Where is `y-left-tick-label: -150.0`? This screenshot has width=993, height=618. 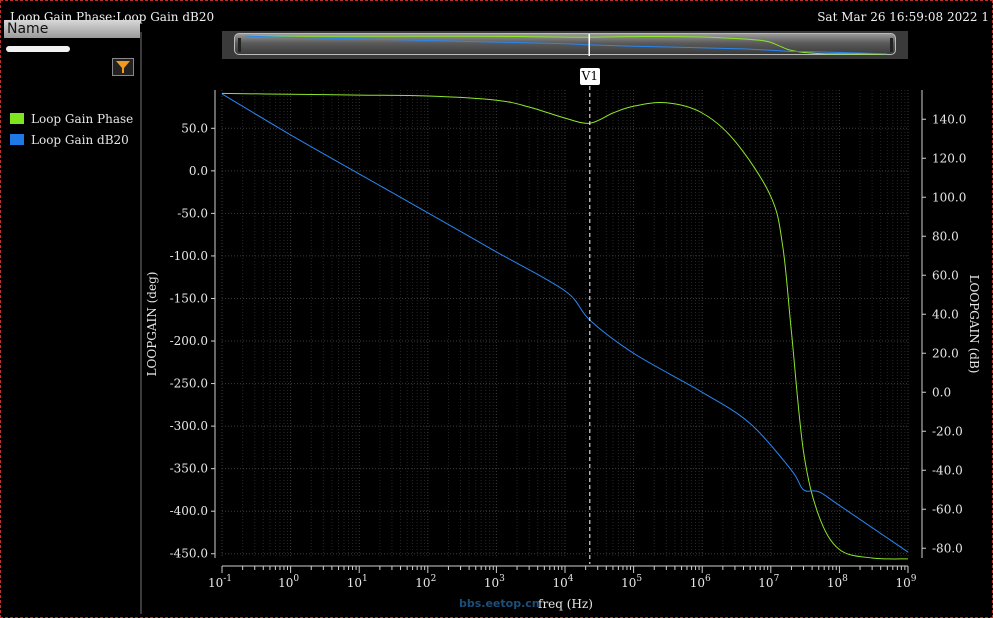 y-left-tick-label: -150.0 is located at coordinates (189, 298).